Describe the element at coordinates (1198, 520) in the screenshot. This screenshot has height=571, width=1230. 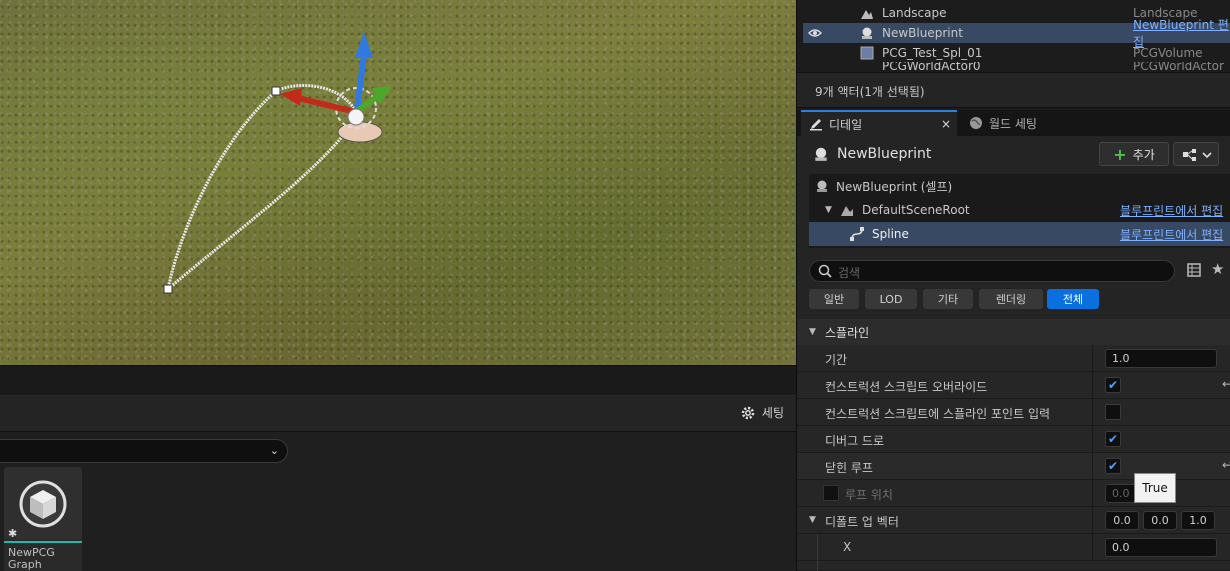
I see `up-vector-z-input: 1.0` at that location.